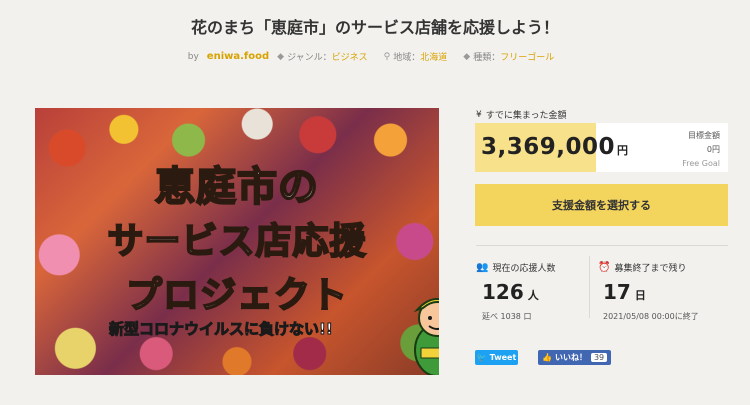  What do you see at coordinates (617, 292) in the screenshot?
I see `remaining-value: 17` at bounding box center [617, 292].